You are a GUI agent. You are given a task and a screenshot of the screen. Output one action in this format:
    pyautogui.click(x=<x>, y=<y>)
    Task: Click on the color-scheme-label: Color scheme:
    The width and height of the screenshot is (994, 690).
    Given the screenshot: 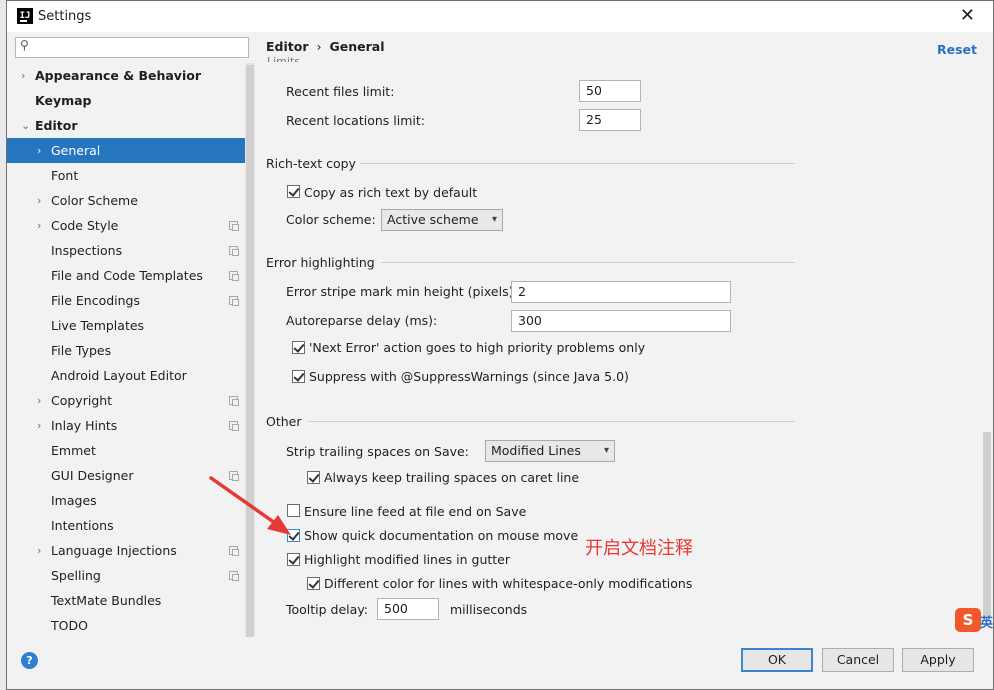 What is the action you would take?
    pyautogui.click(x=331, y=219)
    